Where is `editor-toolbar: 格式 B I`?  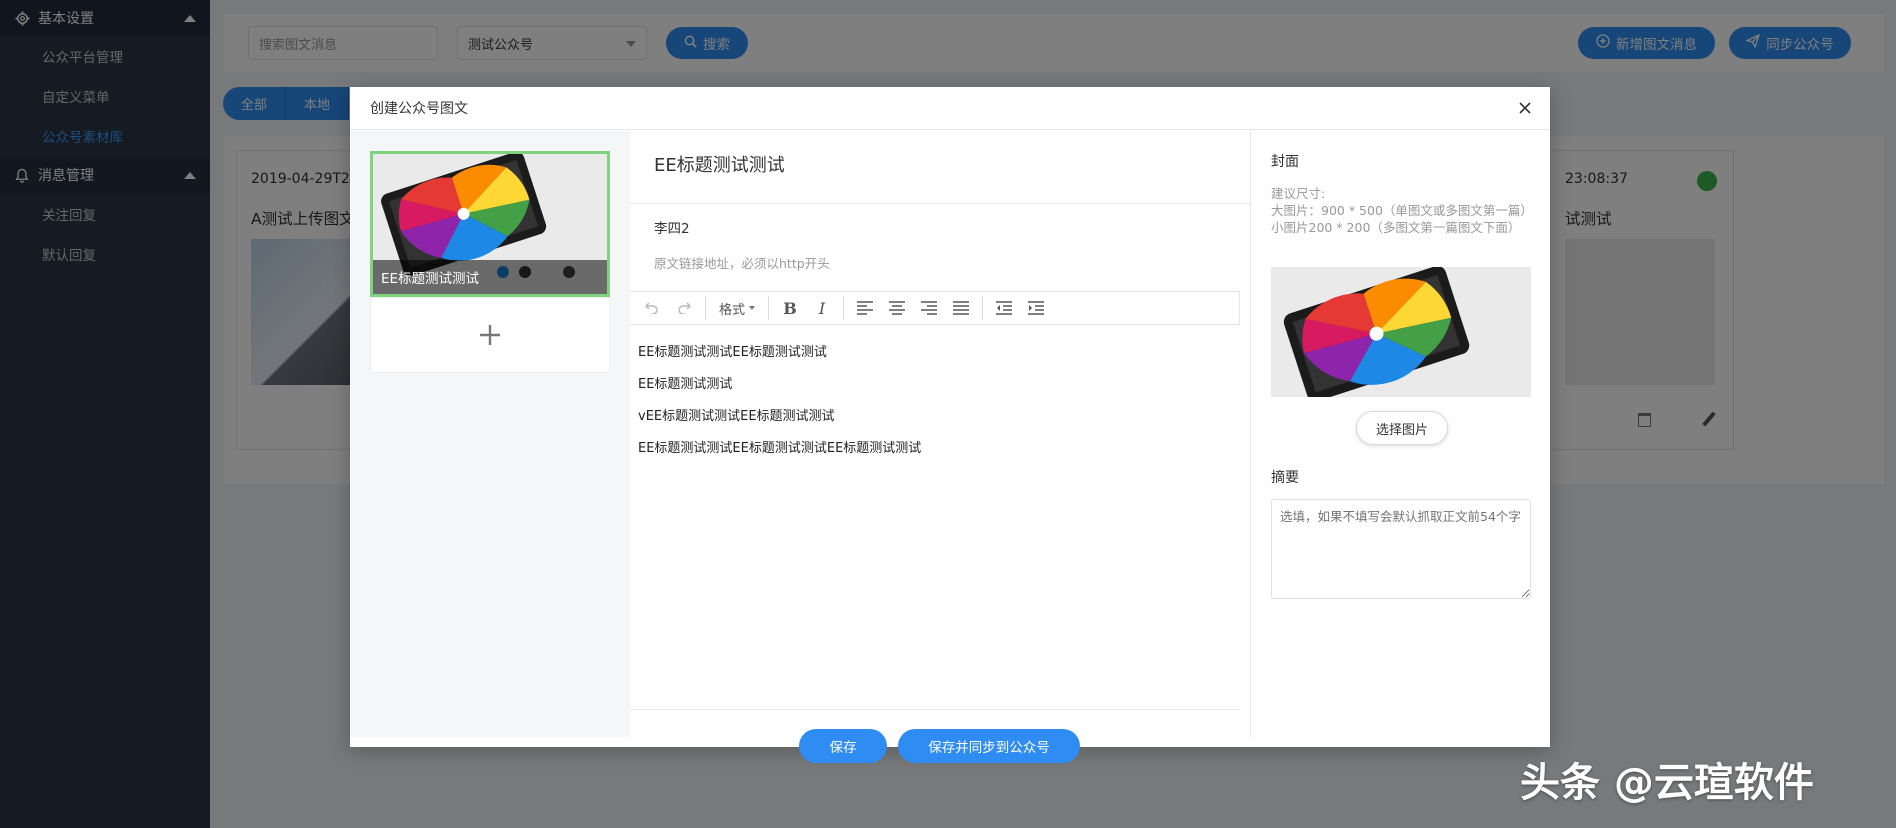
editor-toolbar: 格式 B I is located at coordinates (935, 308).